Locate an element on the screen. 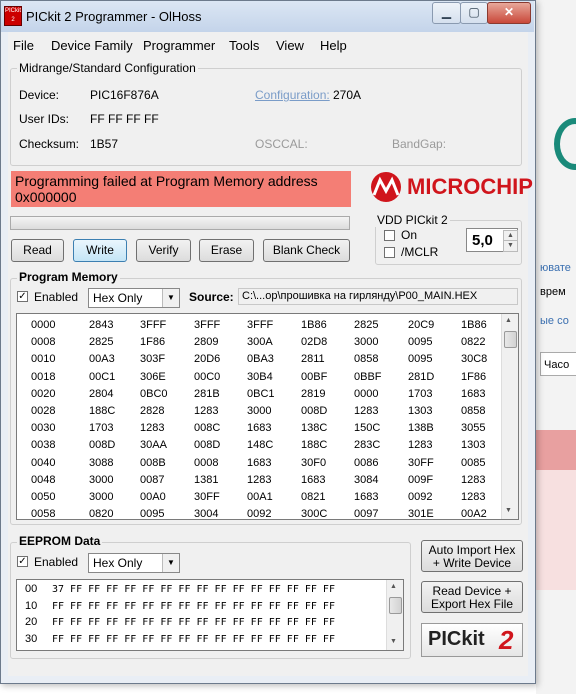 The height and width of the screenshot is (694, 576). voltage-spinner: 5,0 ▲ ▼ is located at coordinates (492, 240).